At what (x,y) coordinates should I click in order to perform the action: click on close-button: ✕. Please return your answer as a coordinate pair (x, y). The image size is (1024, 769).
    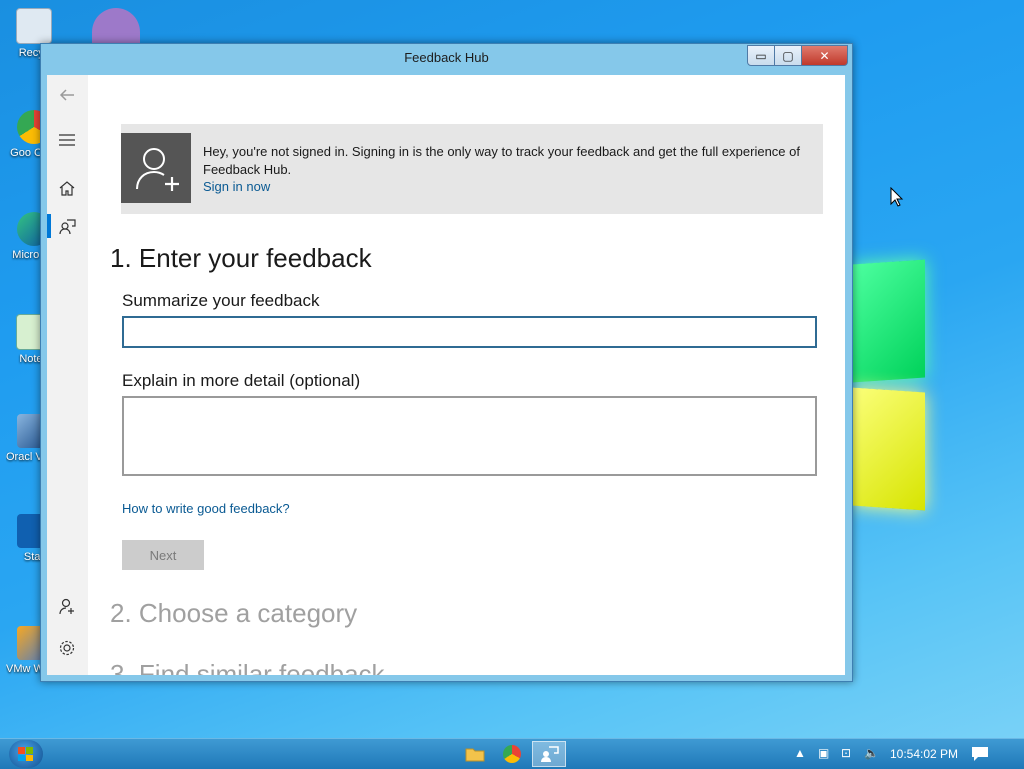
    Looking at the image, I should click on (824, 55).